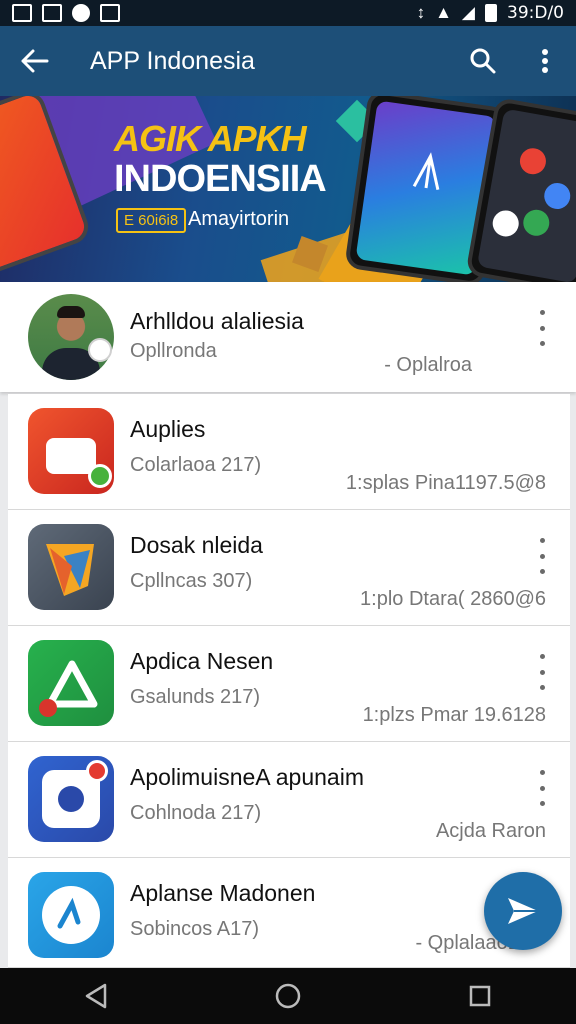 The height and width of the screenshot is (1024, 576). What do you see at coordinates (71, 337) in the screenshot?
I see `avatar` at bounding box center [71, 337].